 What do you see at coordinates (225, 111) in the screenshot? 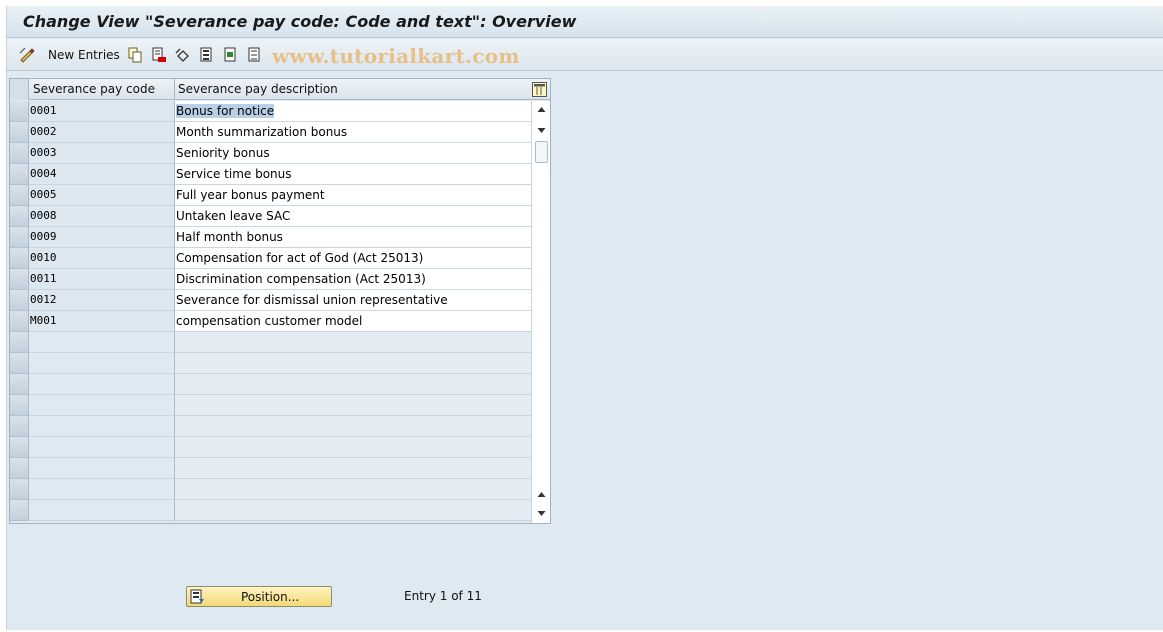
I see `description-text: Bonus for notice` at bounding box center [225, 111].